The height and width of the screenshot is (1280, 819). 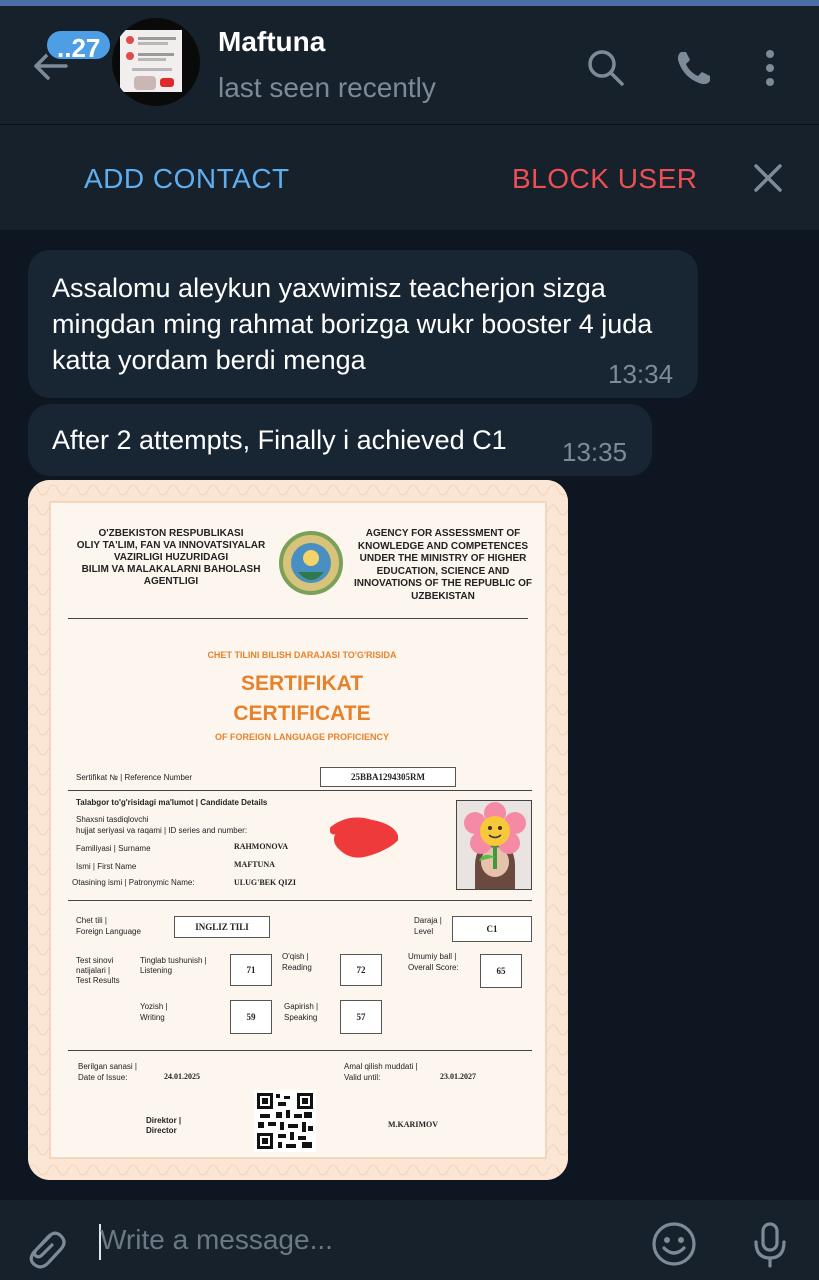 What do you see at coordinates (103, 1077) in the screenshot?
I see `issue-label-2: Date of Issue:` at bounding box center [103, 1077].